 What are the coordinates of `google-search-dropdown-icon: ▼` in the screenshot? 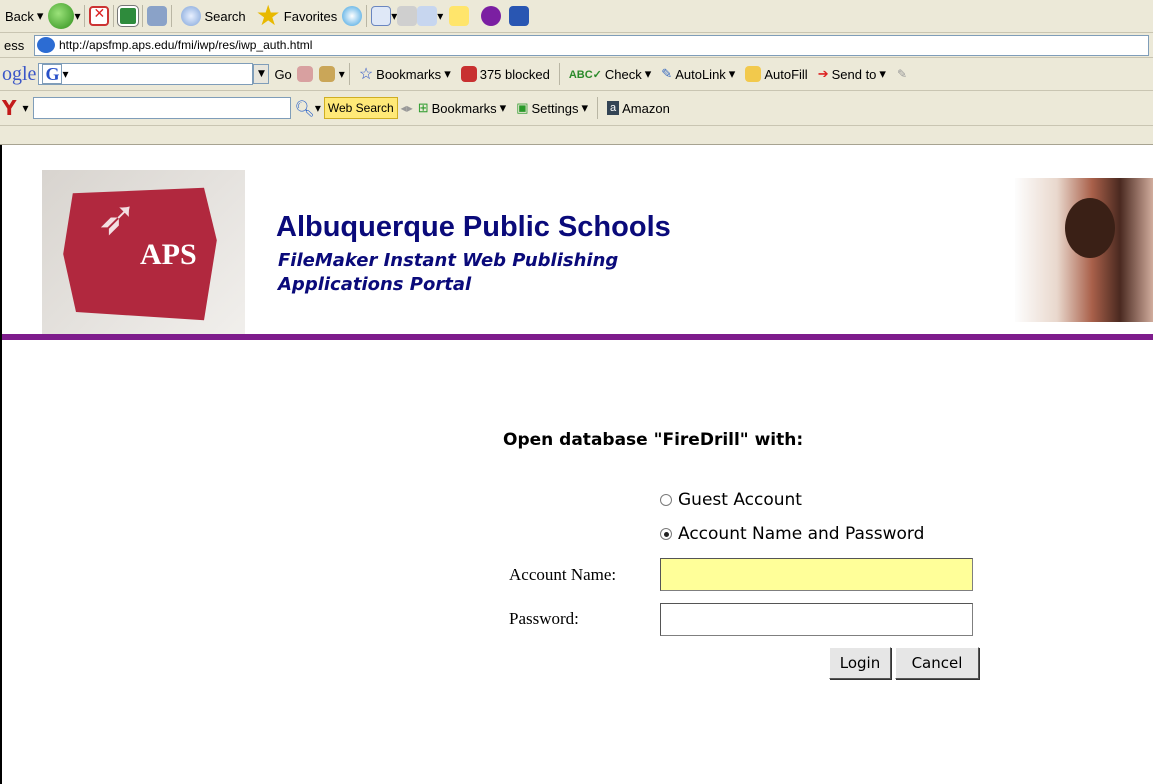 It's located at (261, 74).